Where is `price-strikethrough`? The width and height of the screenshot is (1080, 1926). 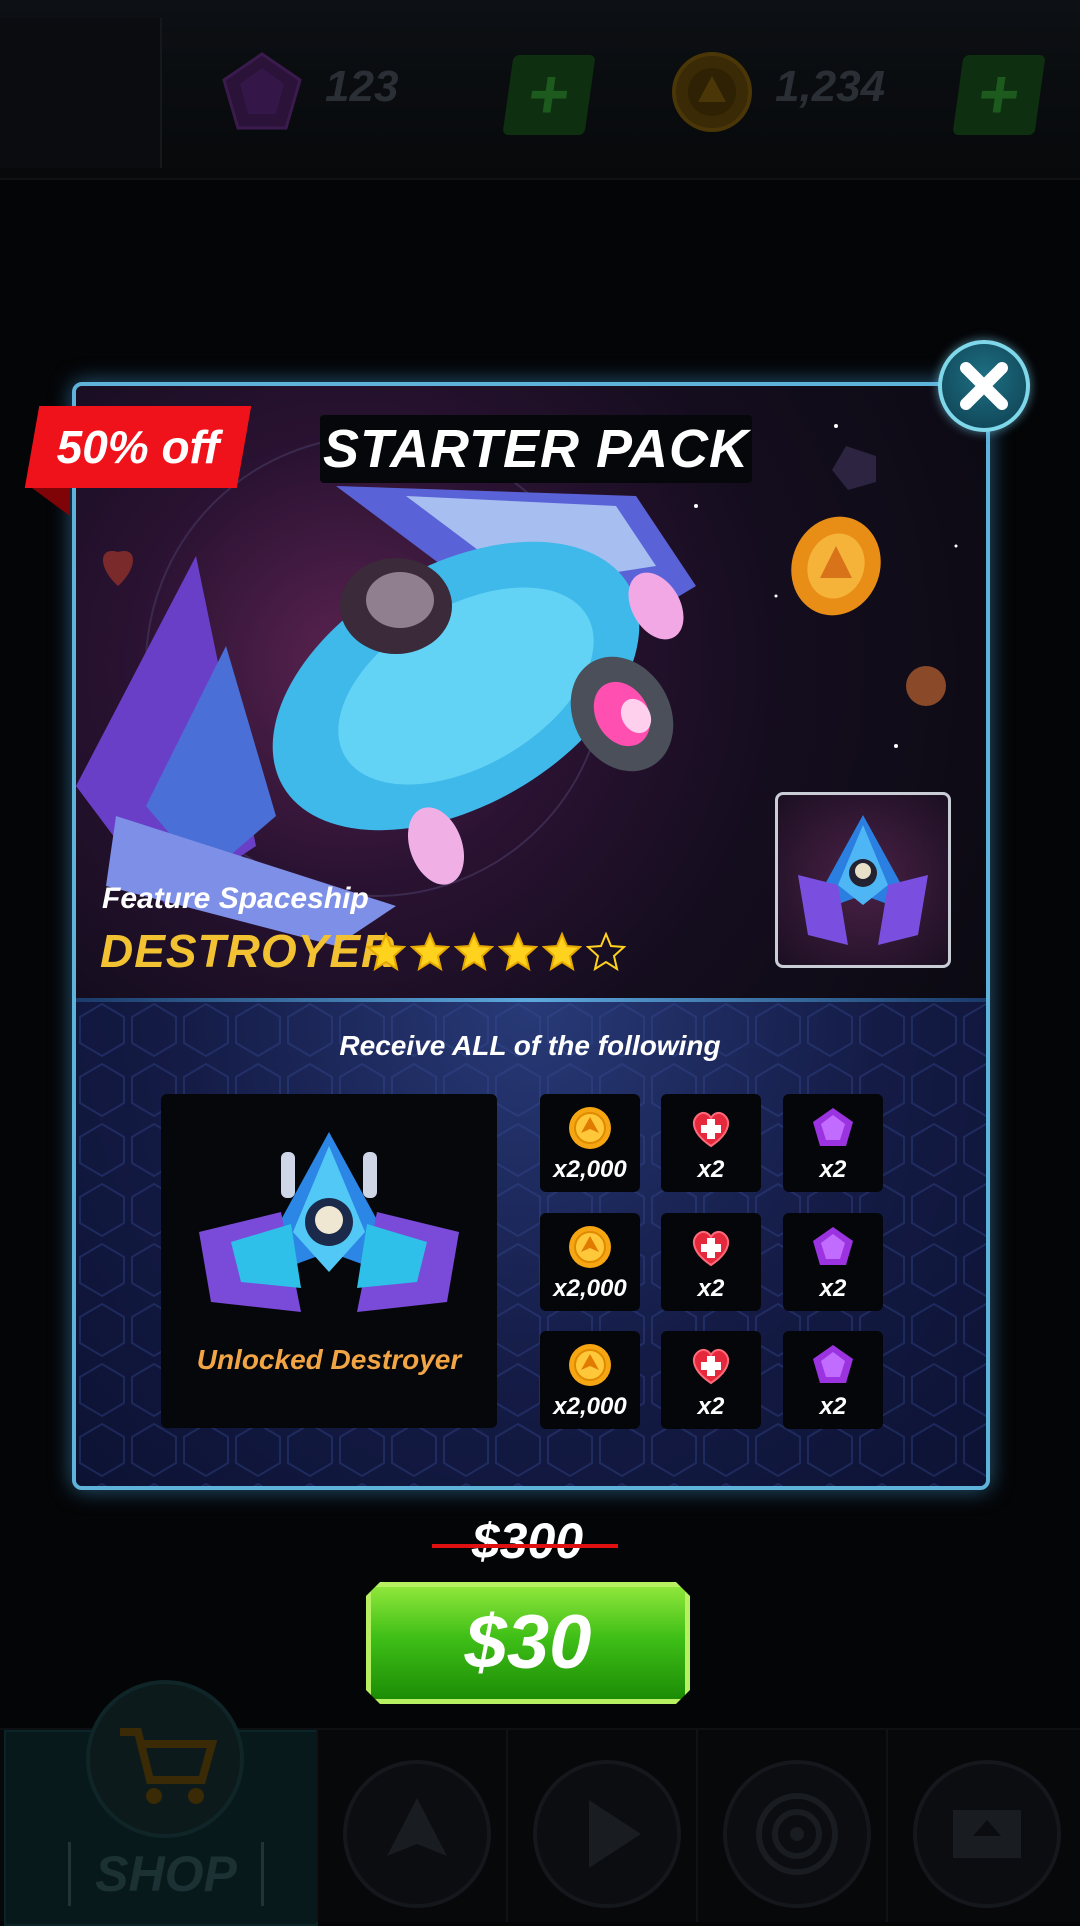
price-strikethrough is located at coordinates (525, 1546).